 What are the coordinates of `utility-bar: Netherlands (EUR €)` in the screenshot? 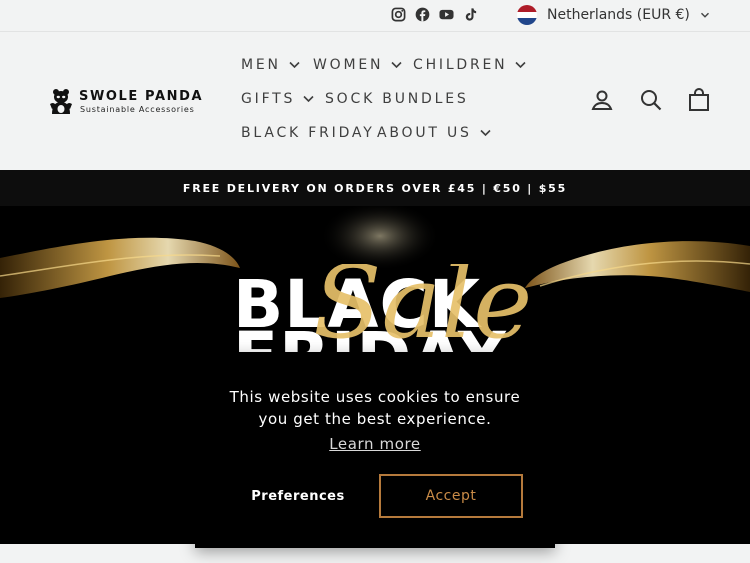 It's located at (375, 16).